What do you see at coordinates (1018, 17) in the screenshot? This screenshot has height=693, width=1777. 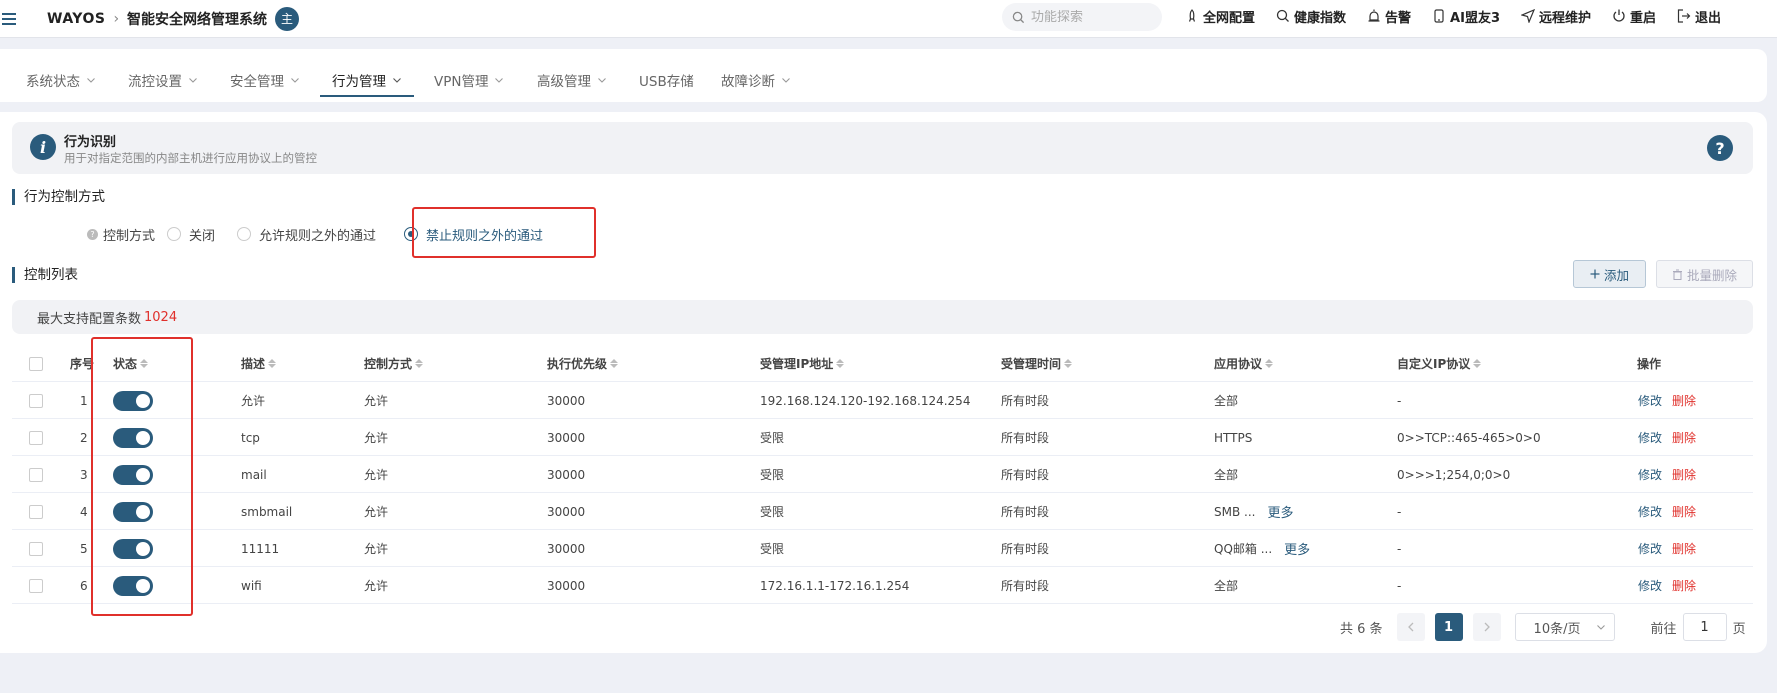 I see `search-icon` at bounding box center [1018, 17].